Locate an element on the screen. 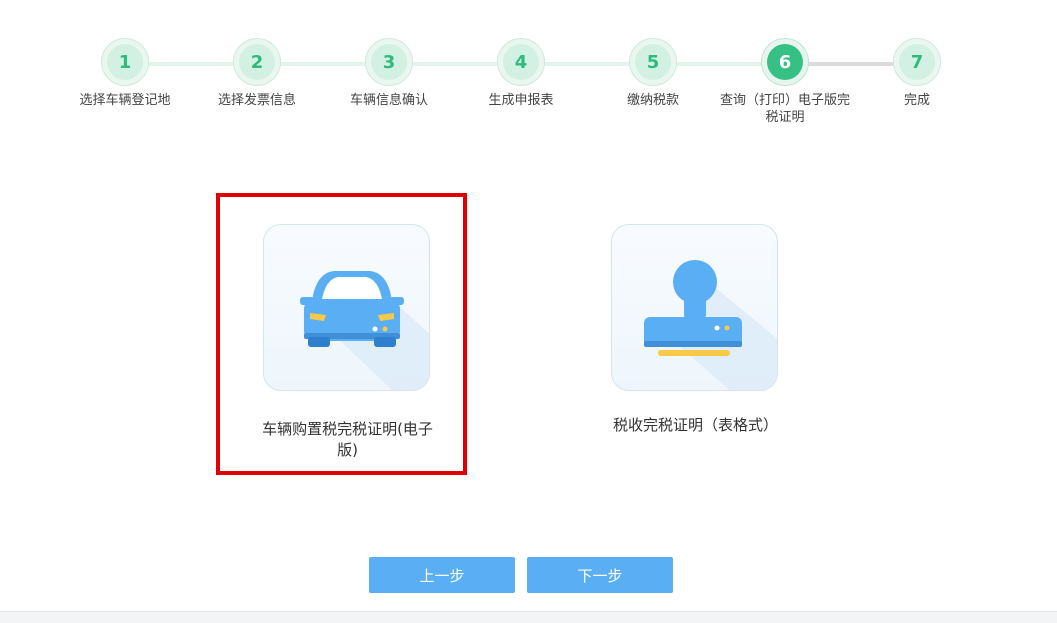 This screenshot has width=1057, height=623. step-circle: 2 is located at coordinates (257, 62).